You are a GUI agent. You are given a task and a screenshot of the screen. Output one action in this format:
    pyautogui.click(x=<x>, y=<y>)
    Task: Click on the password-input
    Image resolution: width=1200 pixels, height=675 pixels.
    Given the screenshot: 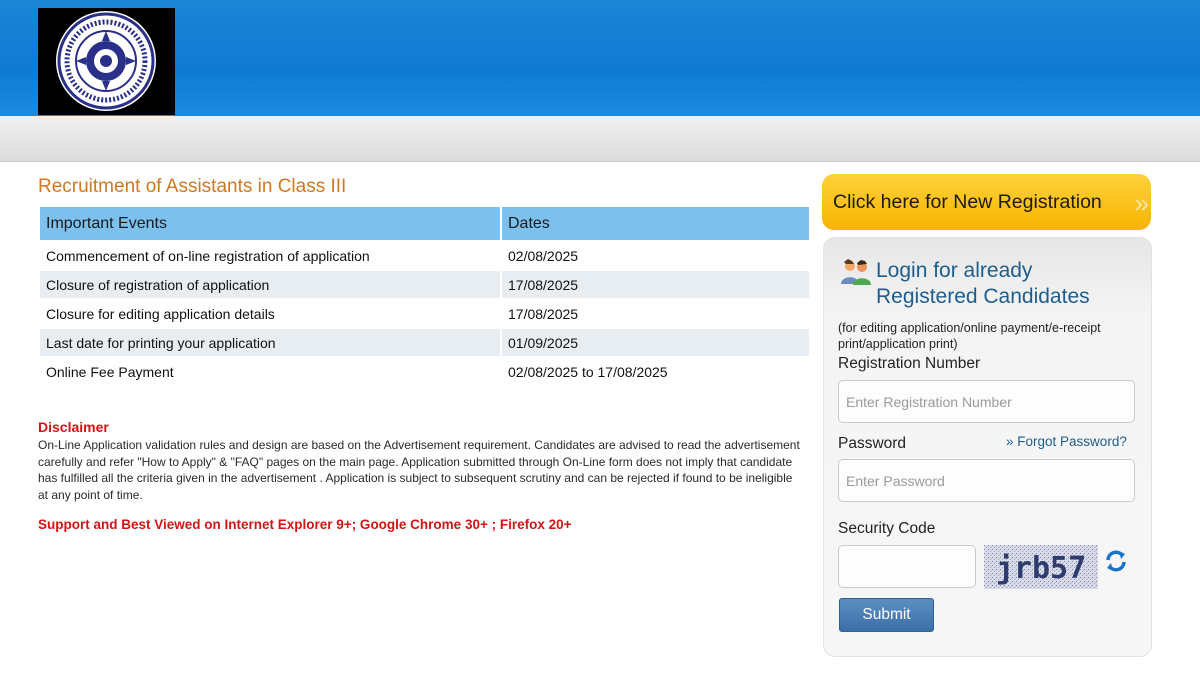 What is the action you would take?
    pyautogui.click(x=986, y=480)
    